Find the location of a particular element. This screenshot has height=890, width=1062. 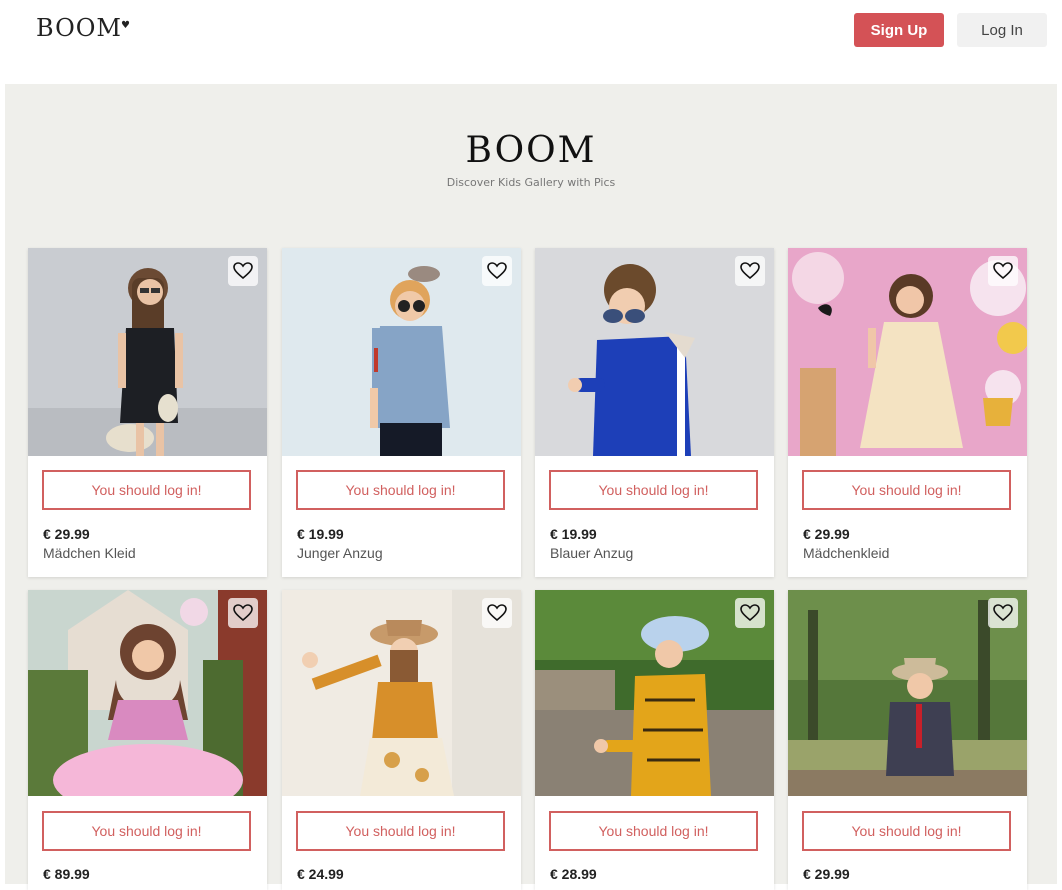

product-name: Blauer Anzug is located at coordinates (592, 553).